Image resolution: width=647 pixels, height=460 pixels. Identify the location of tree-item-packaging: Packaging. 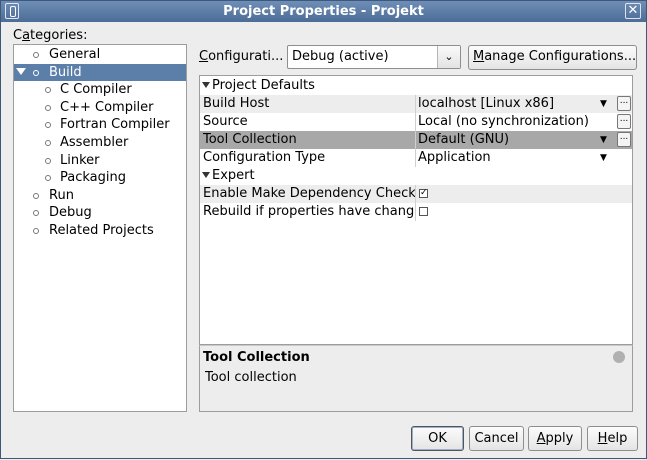
(100, 177).